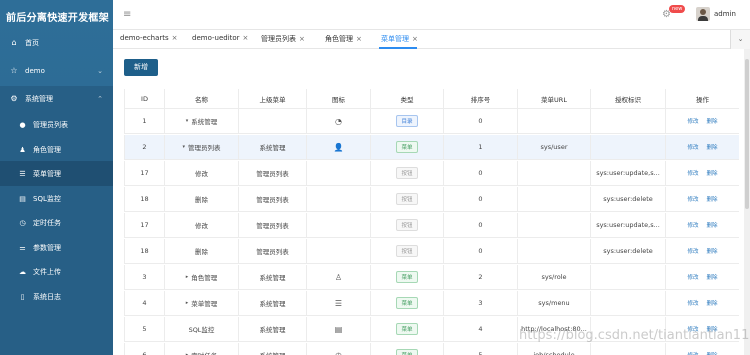 This screenshot has width=750, height=355. I want to click on cell-name: 删除, so click(201, 251).